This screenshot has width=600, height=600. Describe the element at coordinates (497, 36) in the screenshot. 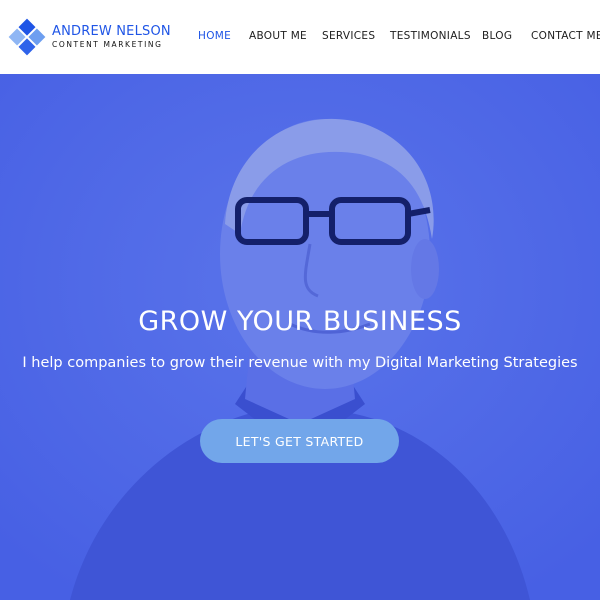

I see `nav-blog: BLOG` at that location.